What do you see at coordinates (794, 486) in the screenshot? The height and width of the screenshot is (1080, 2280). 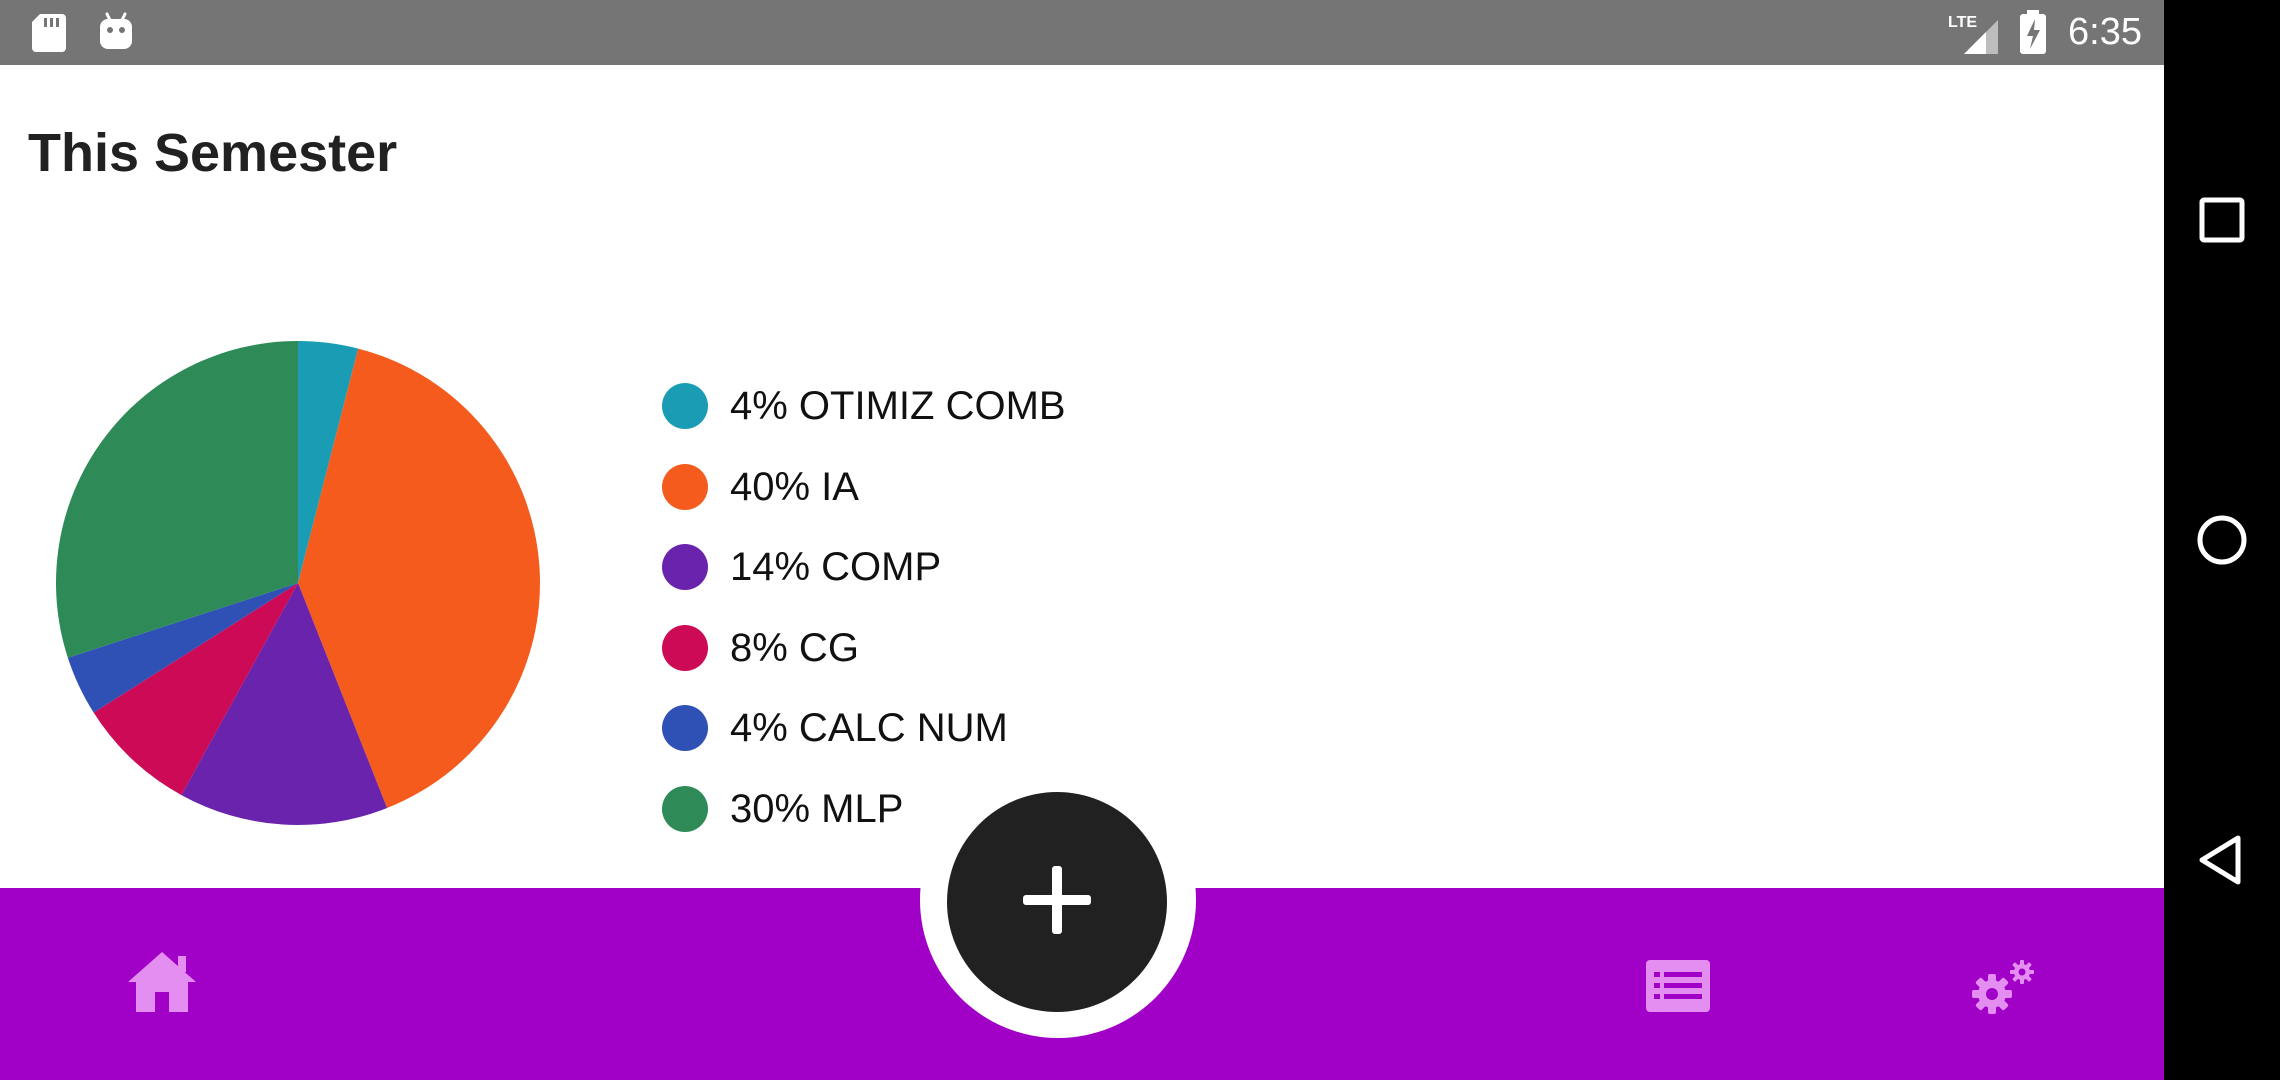 I see `legend-label: 40% IA` at bounding box center [794, 486].